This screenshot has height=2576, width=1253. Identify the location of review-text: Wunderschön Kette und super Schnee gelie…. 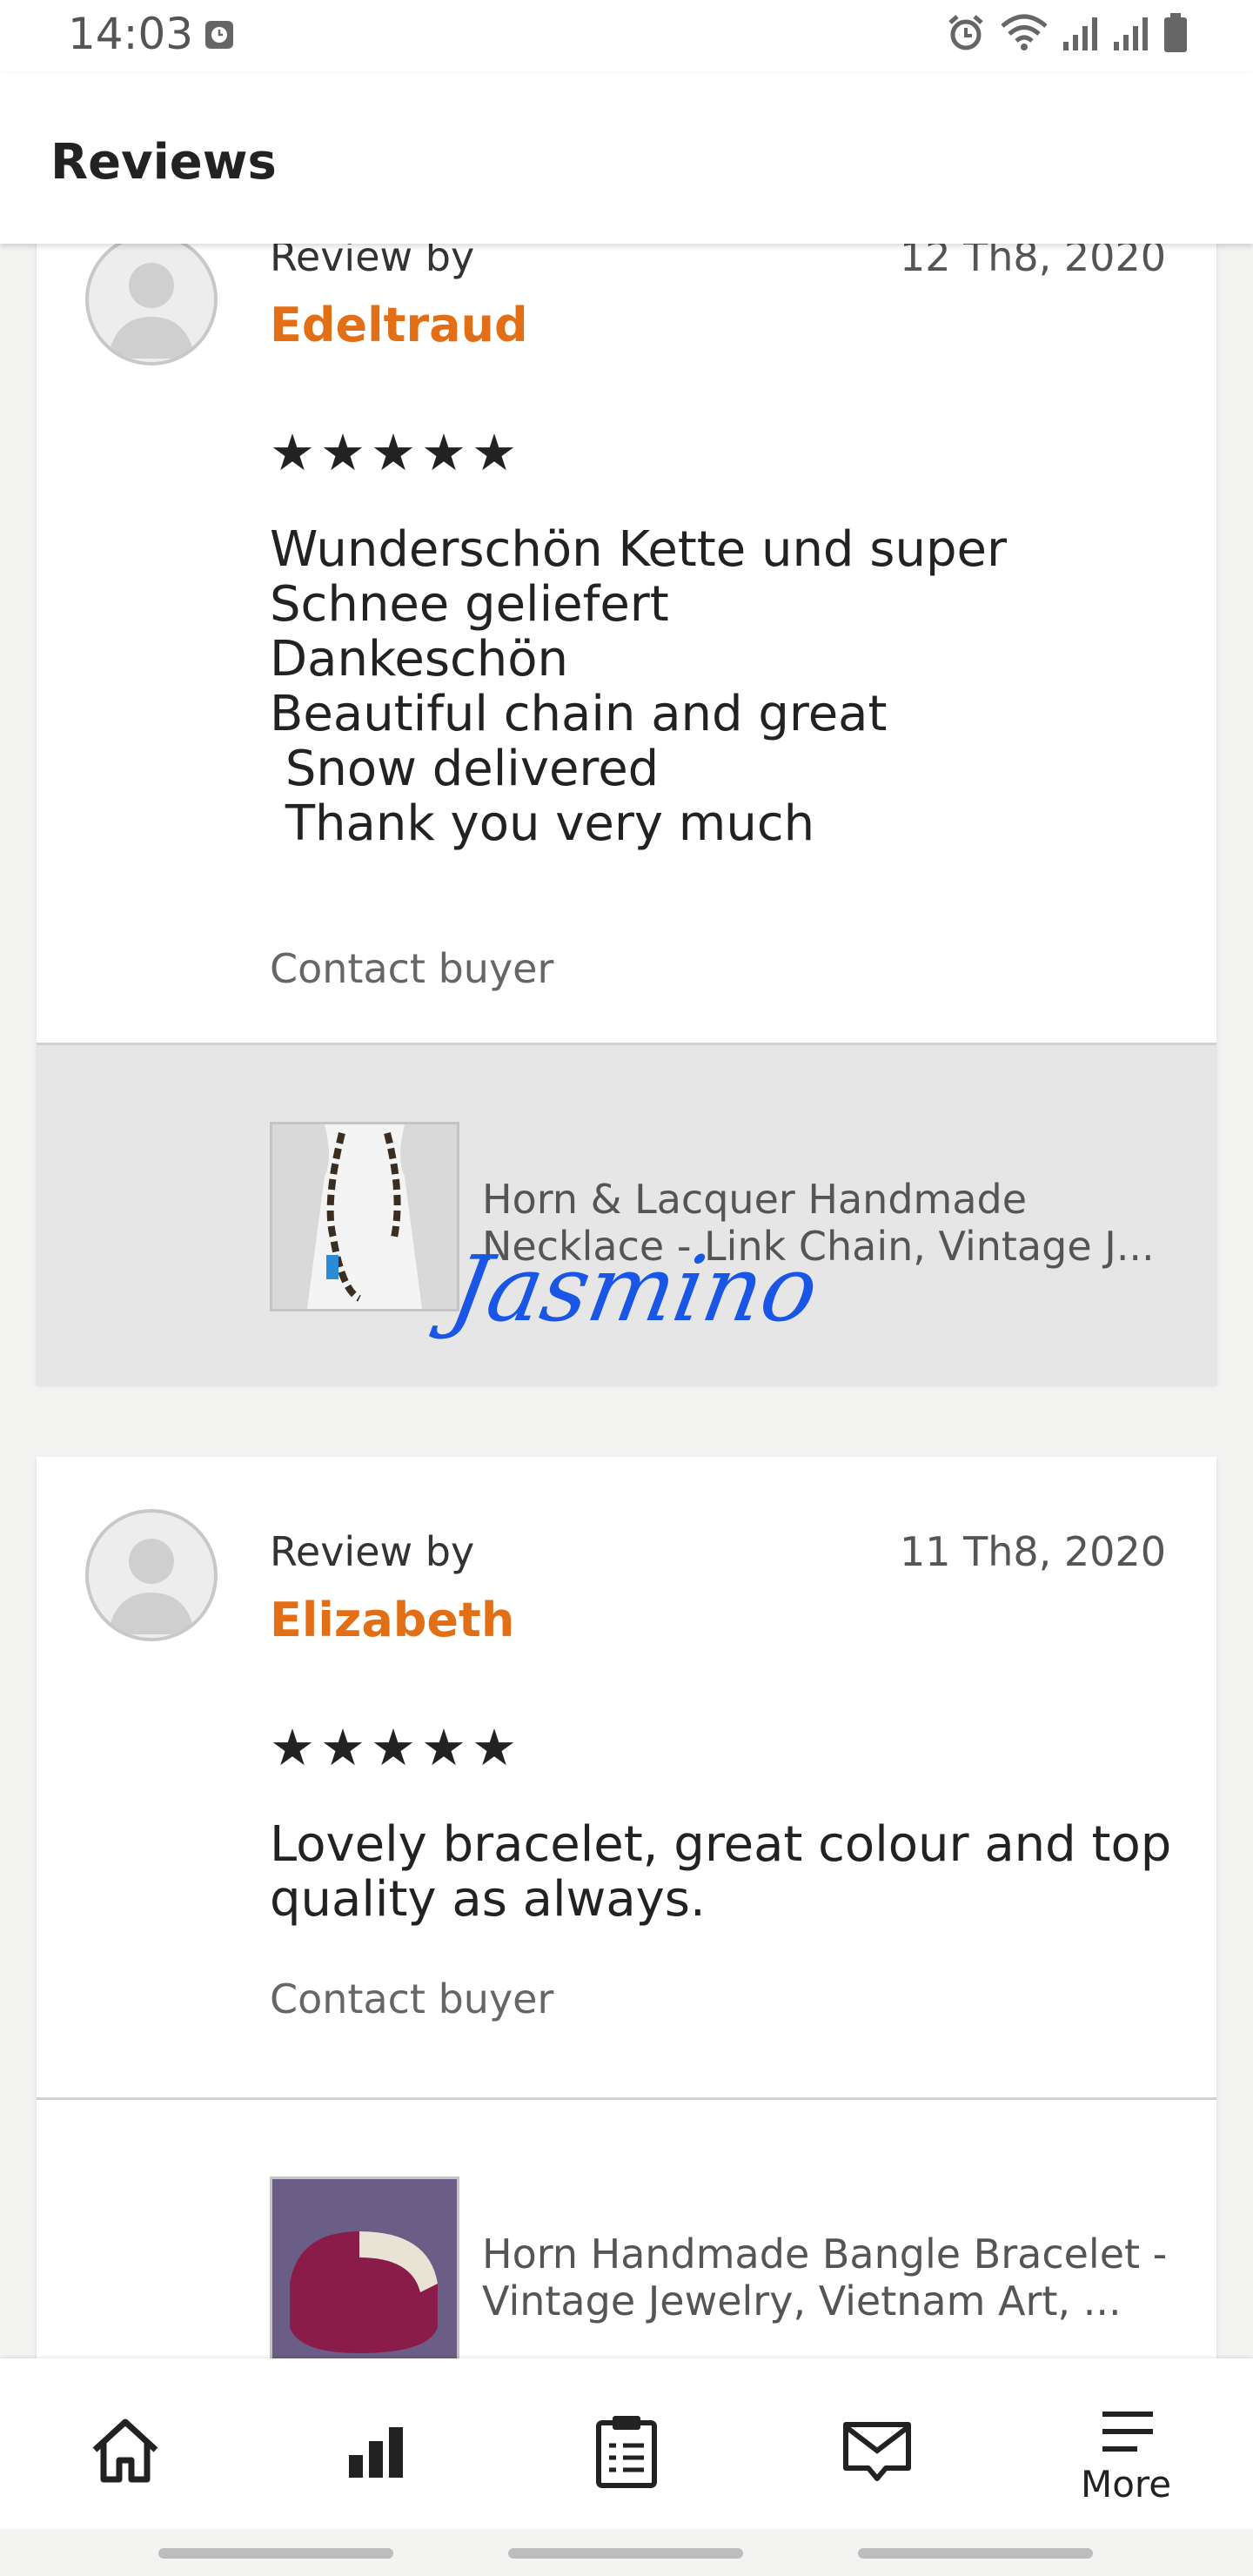
(638, 686).